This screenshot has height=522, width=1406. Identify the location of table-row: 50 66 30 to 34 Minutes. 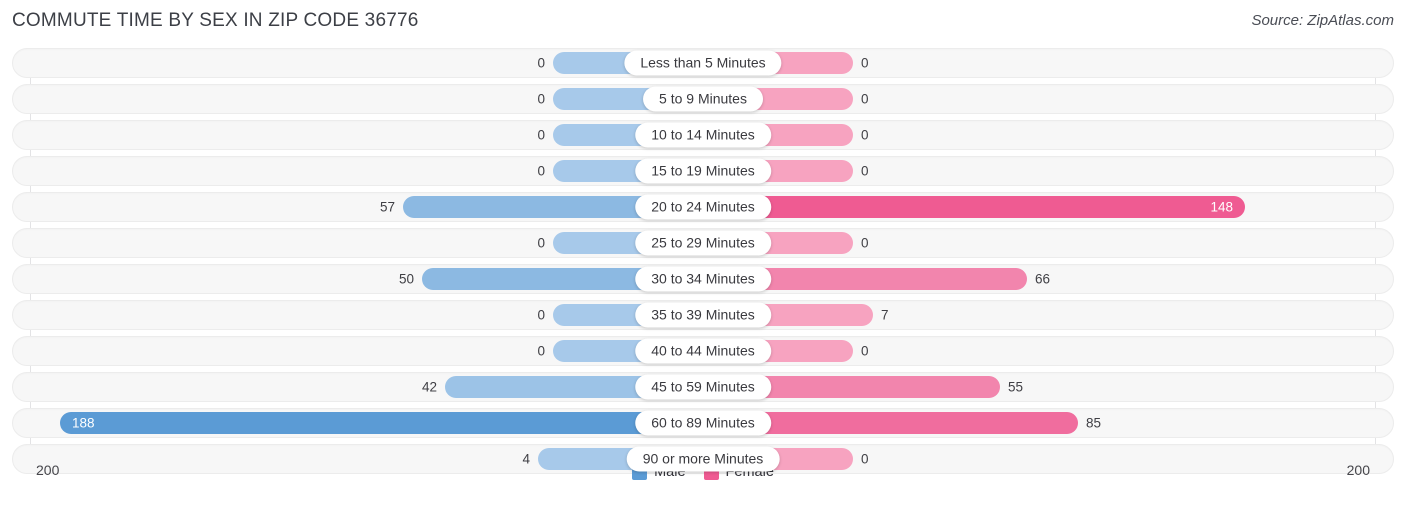
(703, 279).